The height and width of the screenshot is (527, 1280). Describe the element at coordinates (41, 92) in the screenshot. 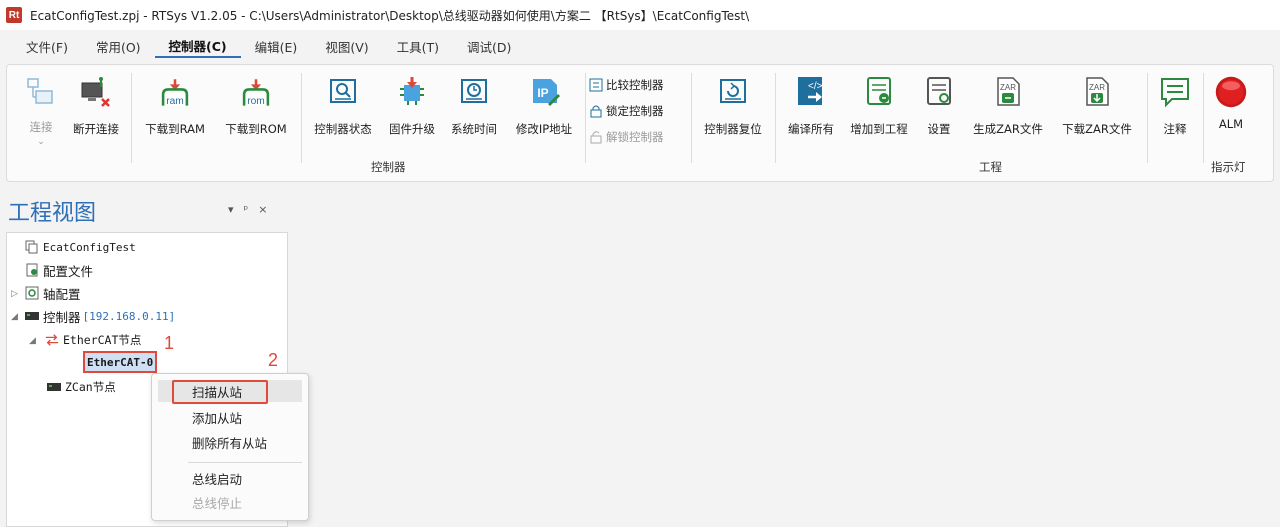

I see `network-connect-icon` at that location.